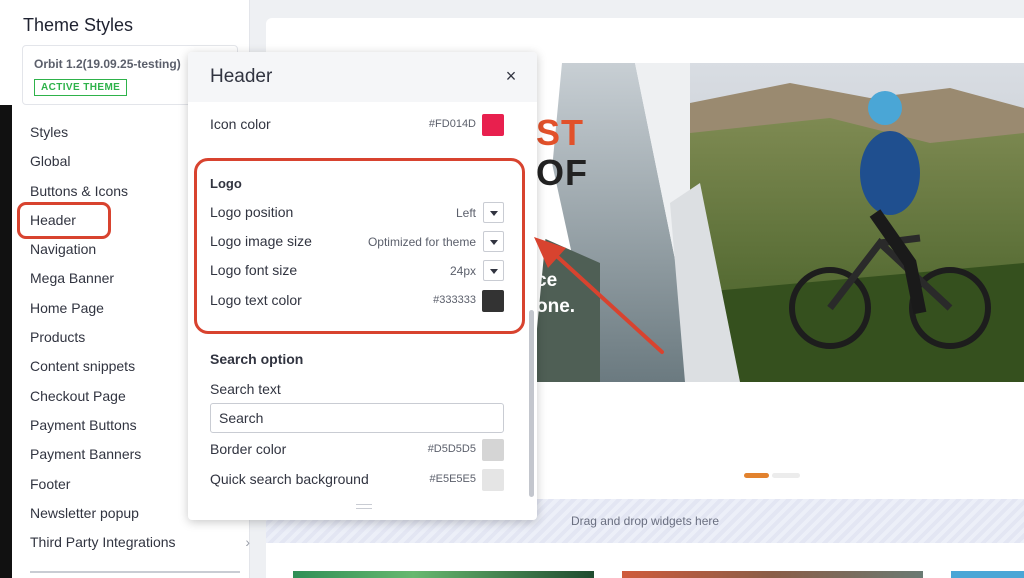  I want to click on logo-font-size-dropdown, so click(493, 270).